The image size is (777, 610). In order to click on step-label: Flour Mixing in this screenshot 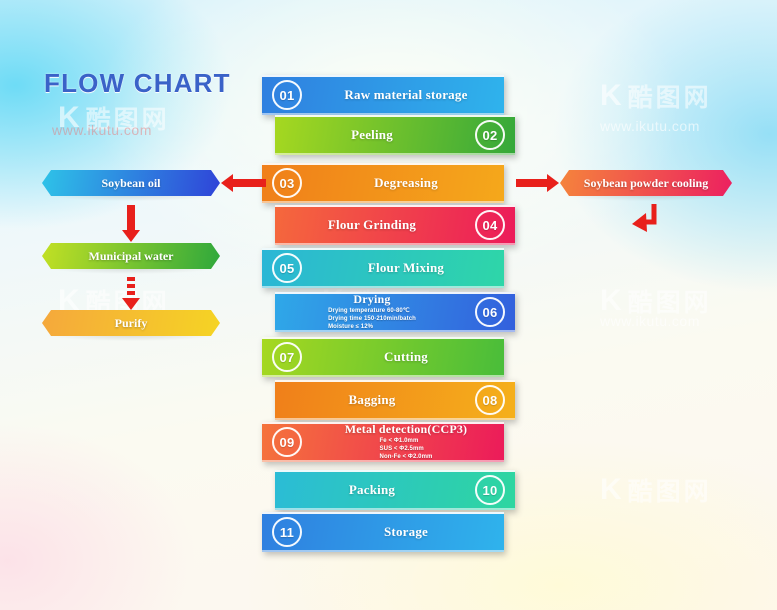, I will do `click(406, 268)`.